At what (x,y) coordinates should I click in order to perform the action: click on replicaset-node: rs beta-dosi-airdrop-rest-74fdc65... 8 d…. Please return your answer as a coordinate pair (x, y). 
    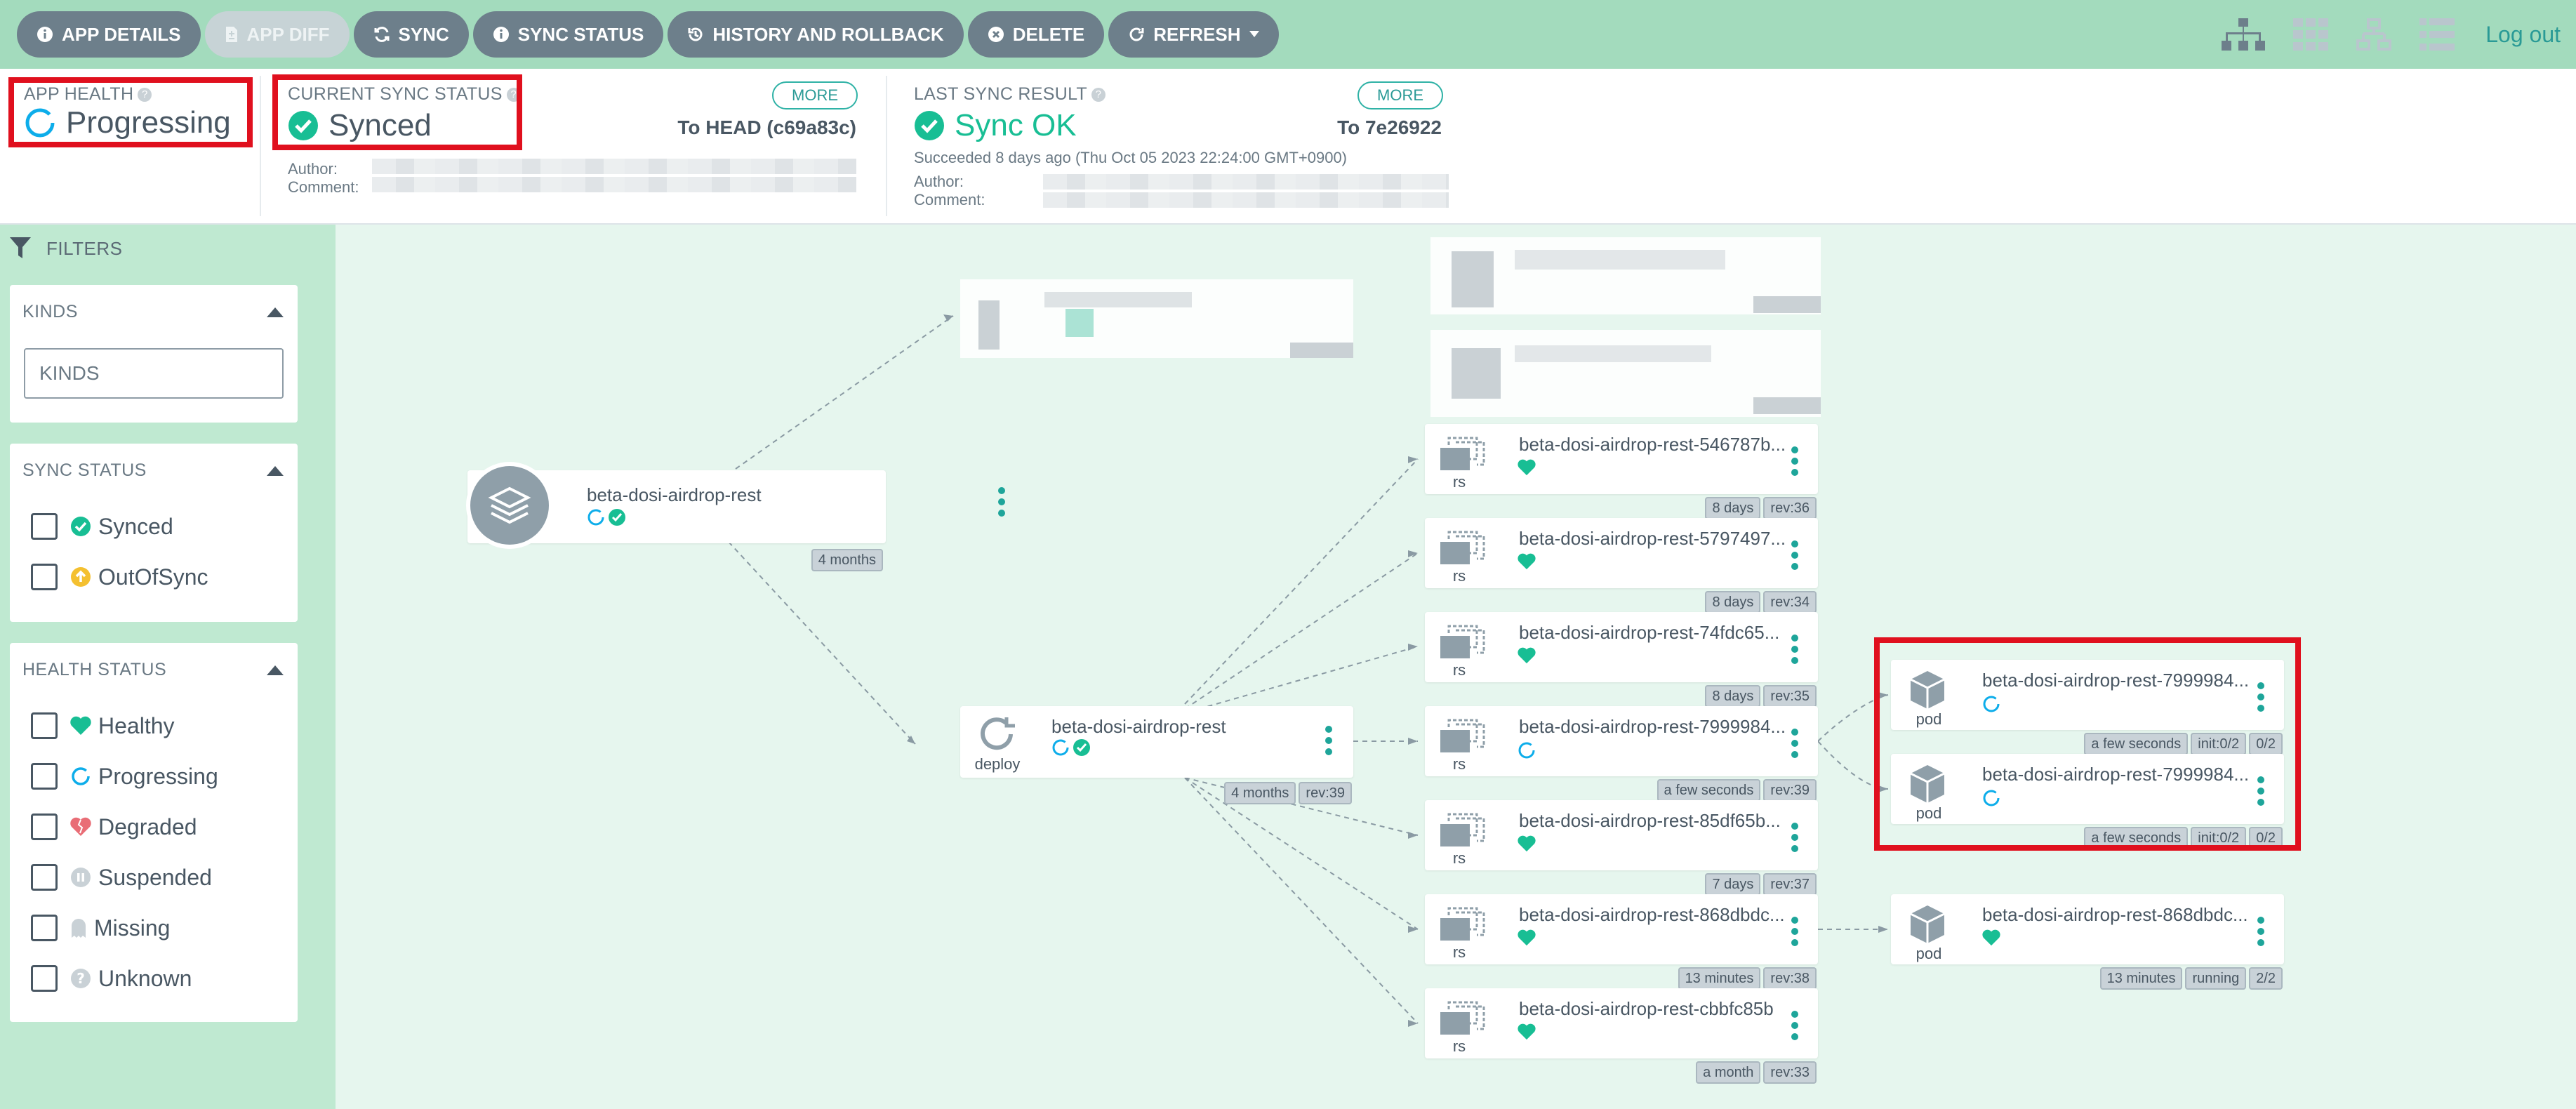
    Looking at the image, I should click on (1622, 660).